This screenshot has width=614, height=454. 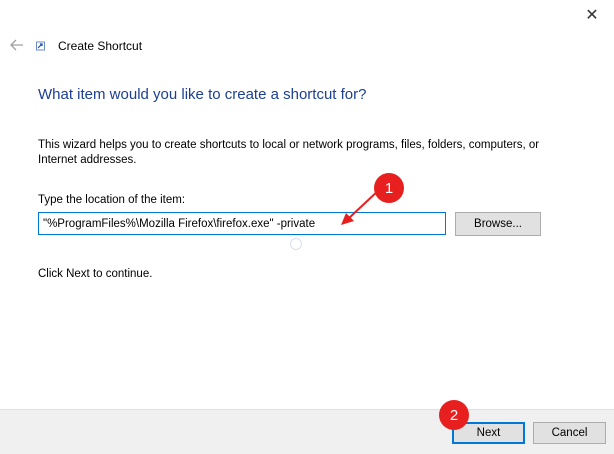 What do you see at coordinates (40, 46) in the screenshot?
I see `shortcut-icon` at bounding box center [40, 46].